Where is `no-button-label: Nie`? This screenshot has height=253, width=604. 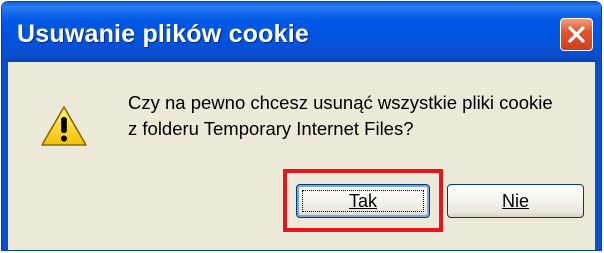
no-button-label: Nie is located at coordinates (515, 201).